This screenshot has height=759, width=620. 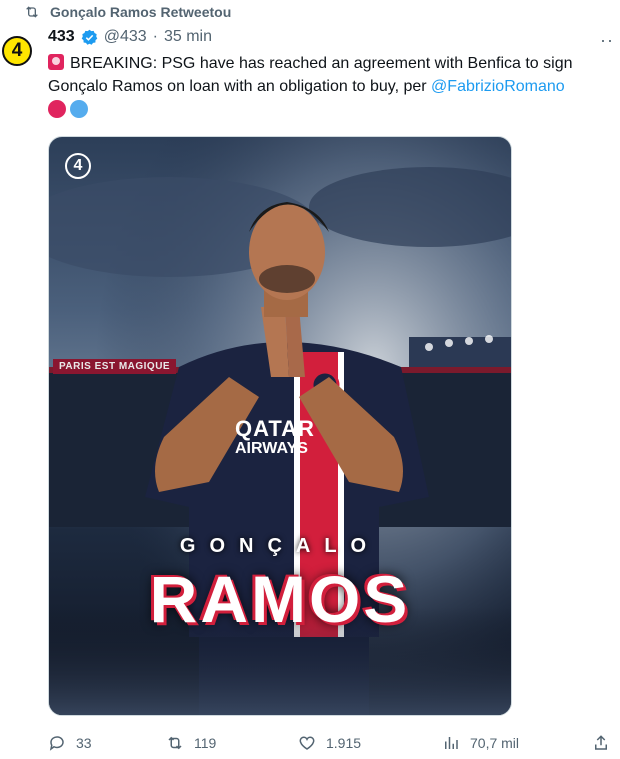 What do you see at coordinates (107, 743) in the screenshot?
I see `reply-button: 33` at bounding box center [107, 743].